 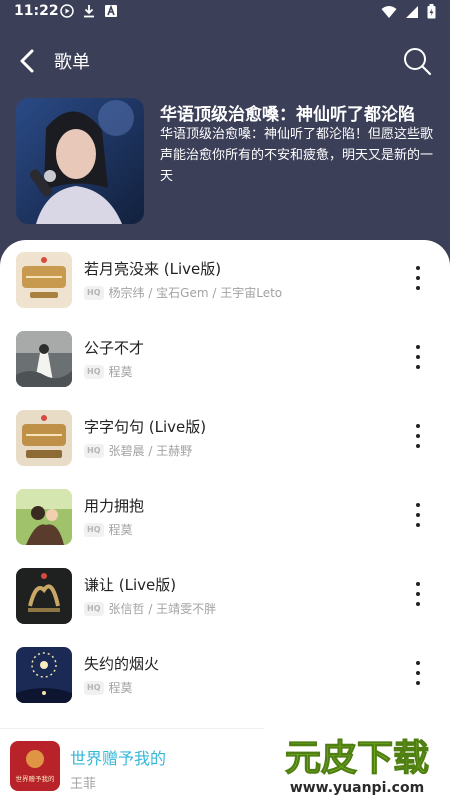 I want to click on status-time: 11:22, so click(x=36, y=11).